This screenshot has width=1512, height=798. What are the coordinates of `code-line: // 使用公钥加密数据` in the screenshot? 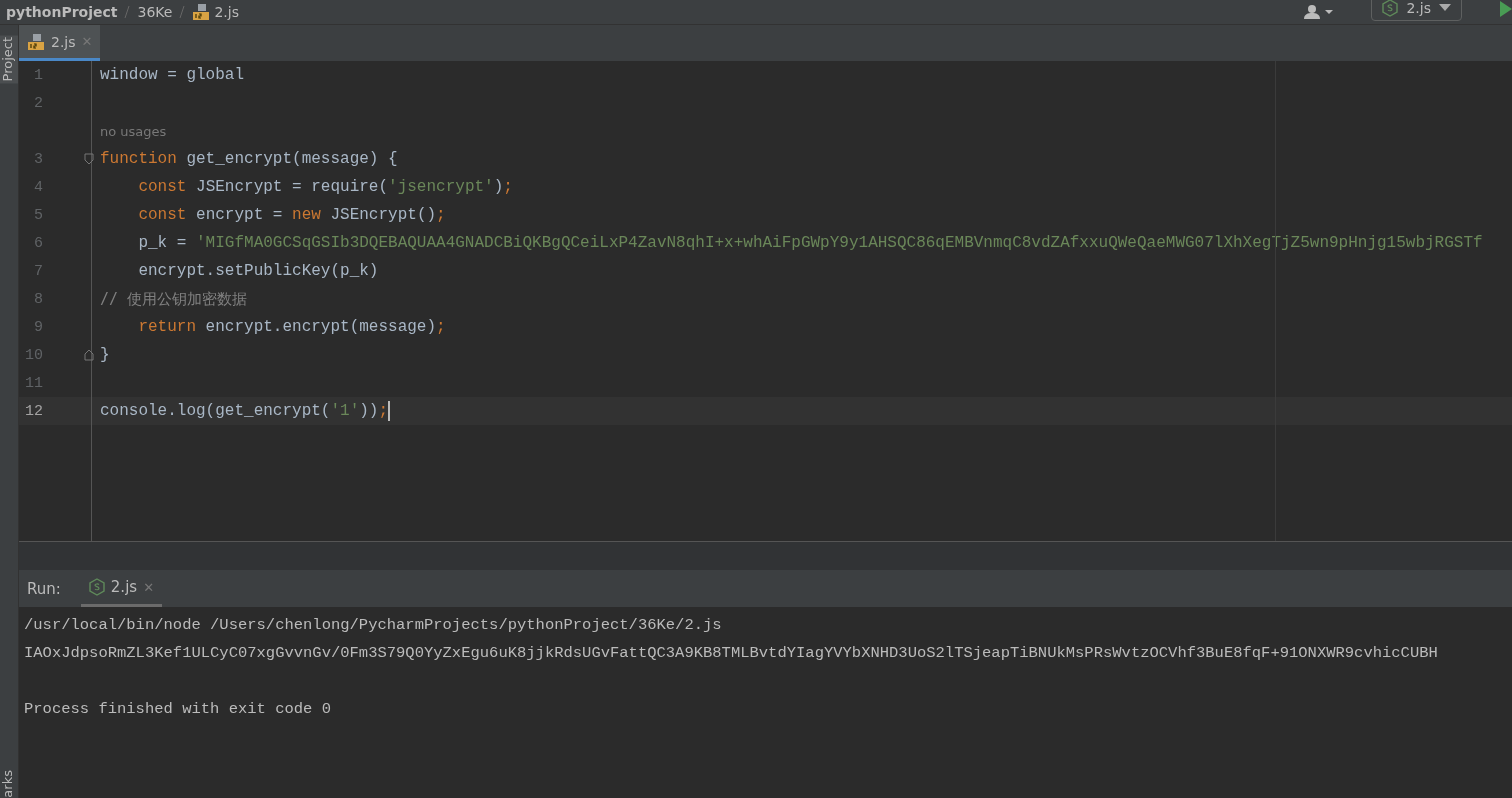 It's located at (174, 299).